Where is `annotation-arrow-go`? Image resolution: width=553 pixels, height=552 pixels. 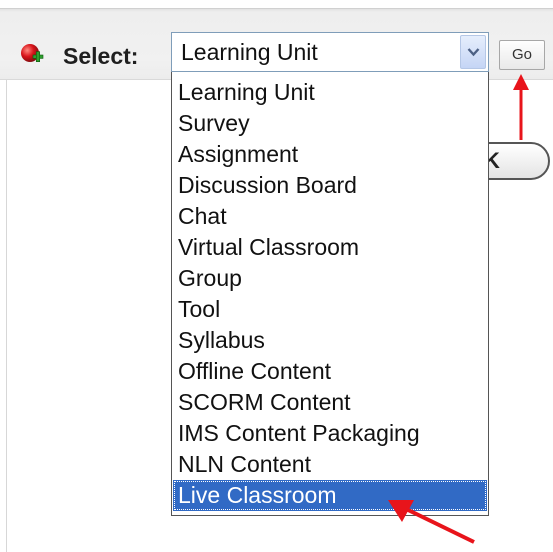
annotation-arrow-go is located at coordinates (521, 107).